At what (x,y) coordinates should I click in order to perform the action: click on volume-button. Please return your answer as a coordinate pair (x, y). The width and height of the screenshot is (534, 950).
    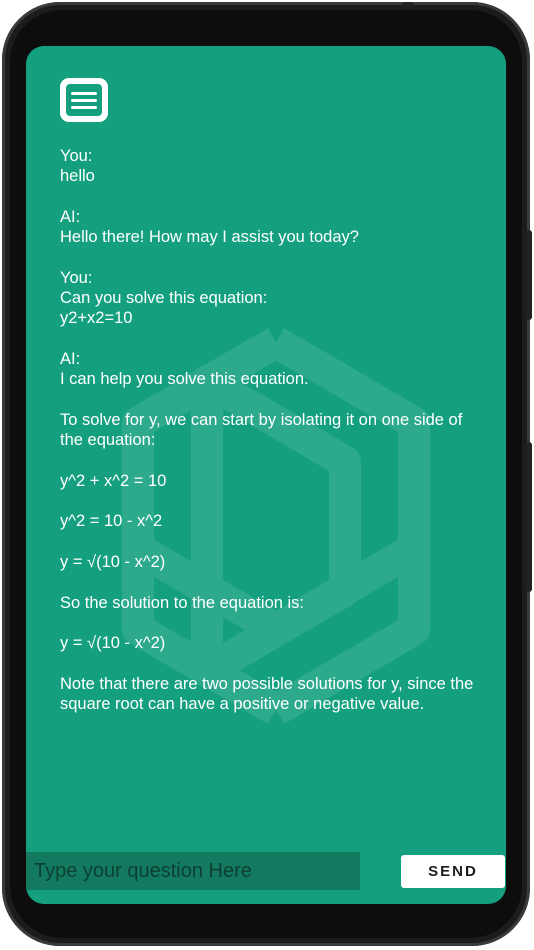
    Looking at the image, I should click on (529, 275).